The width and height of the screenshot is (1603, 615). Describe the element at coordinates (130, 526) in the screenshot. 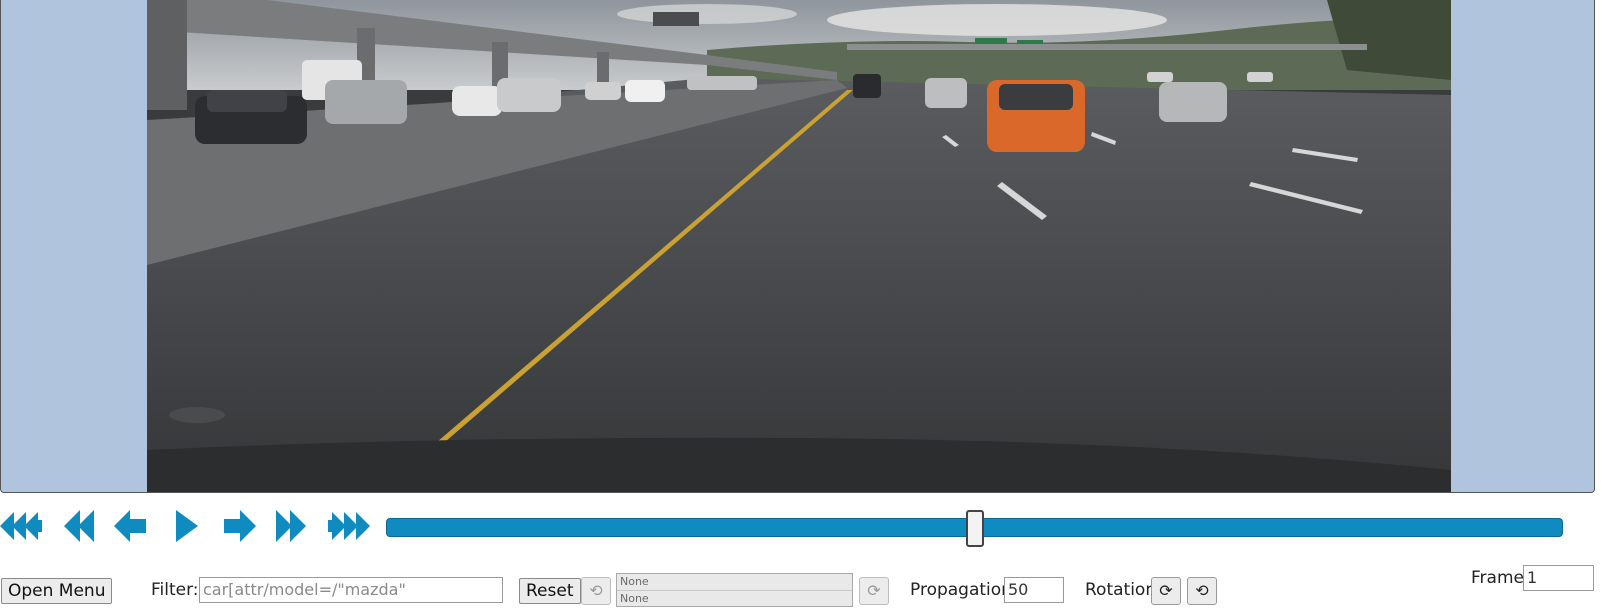

I see `left-arrow-icon` at that location.